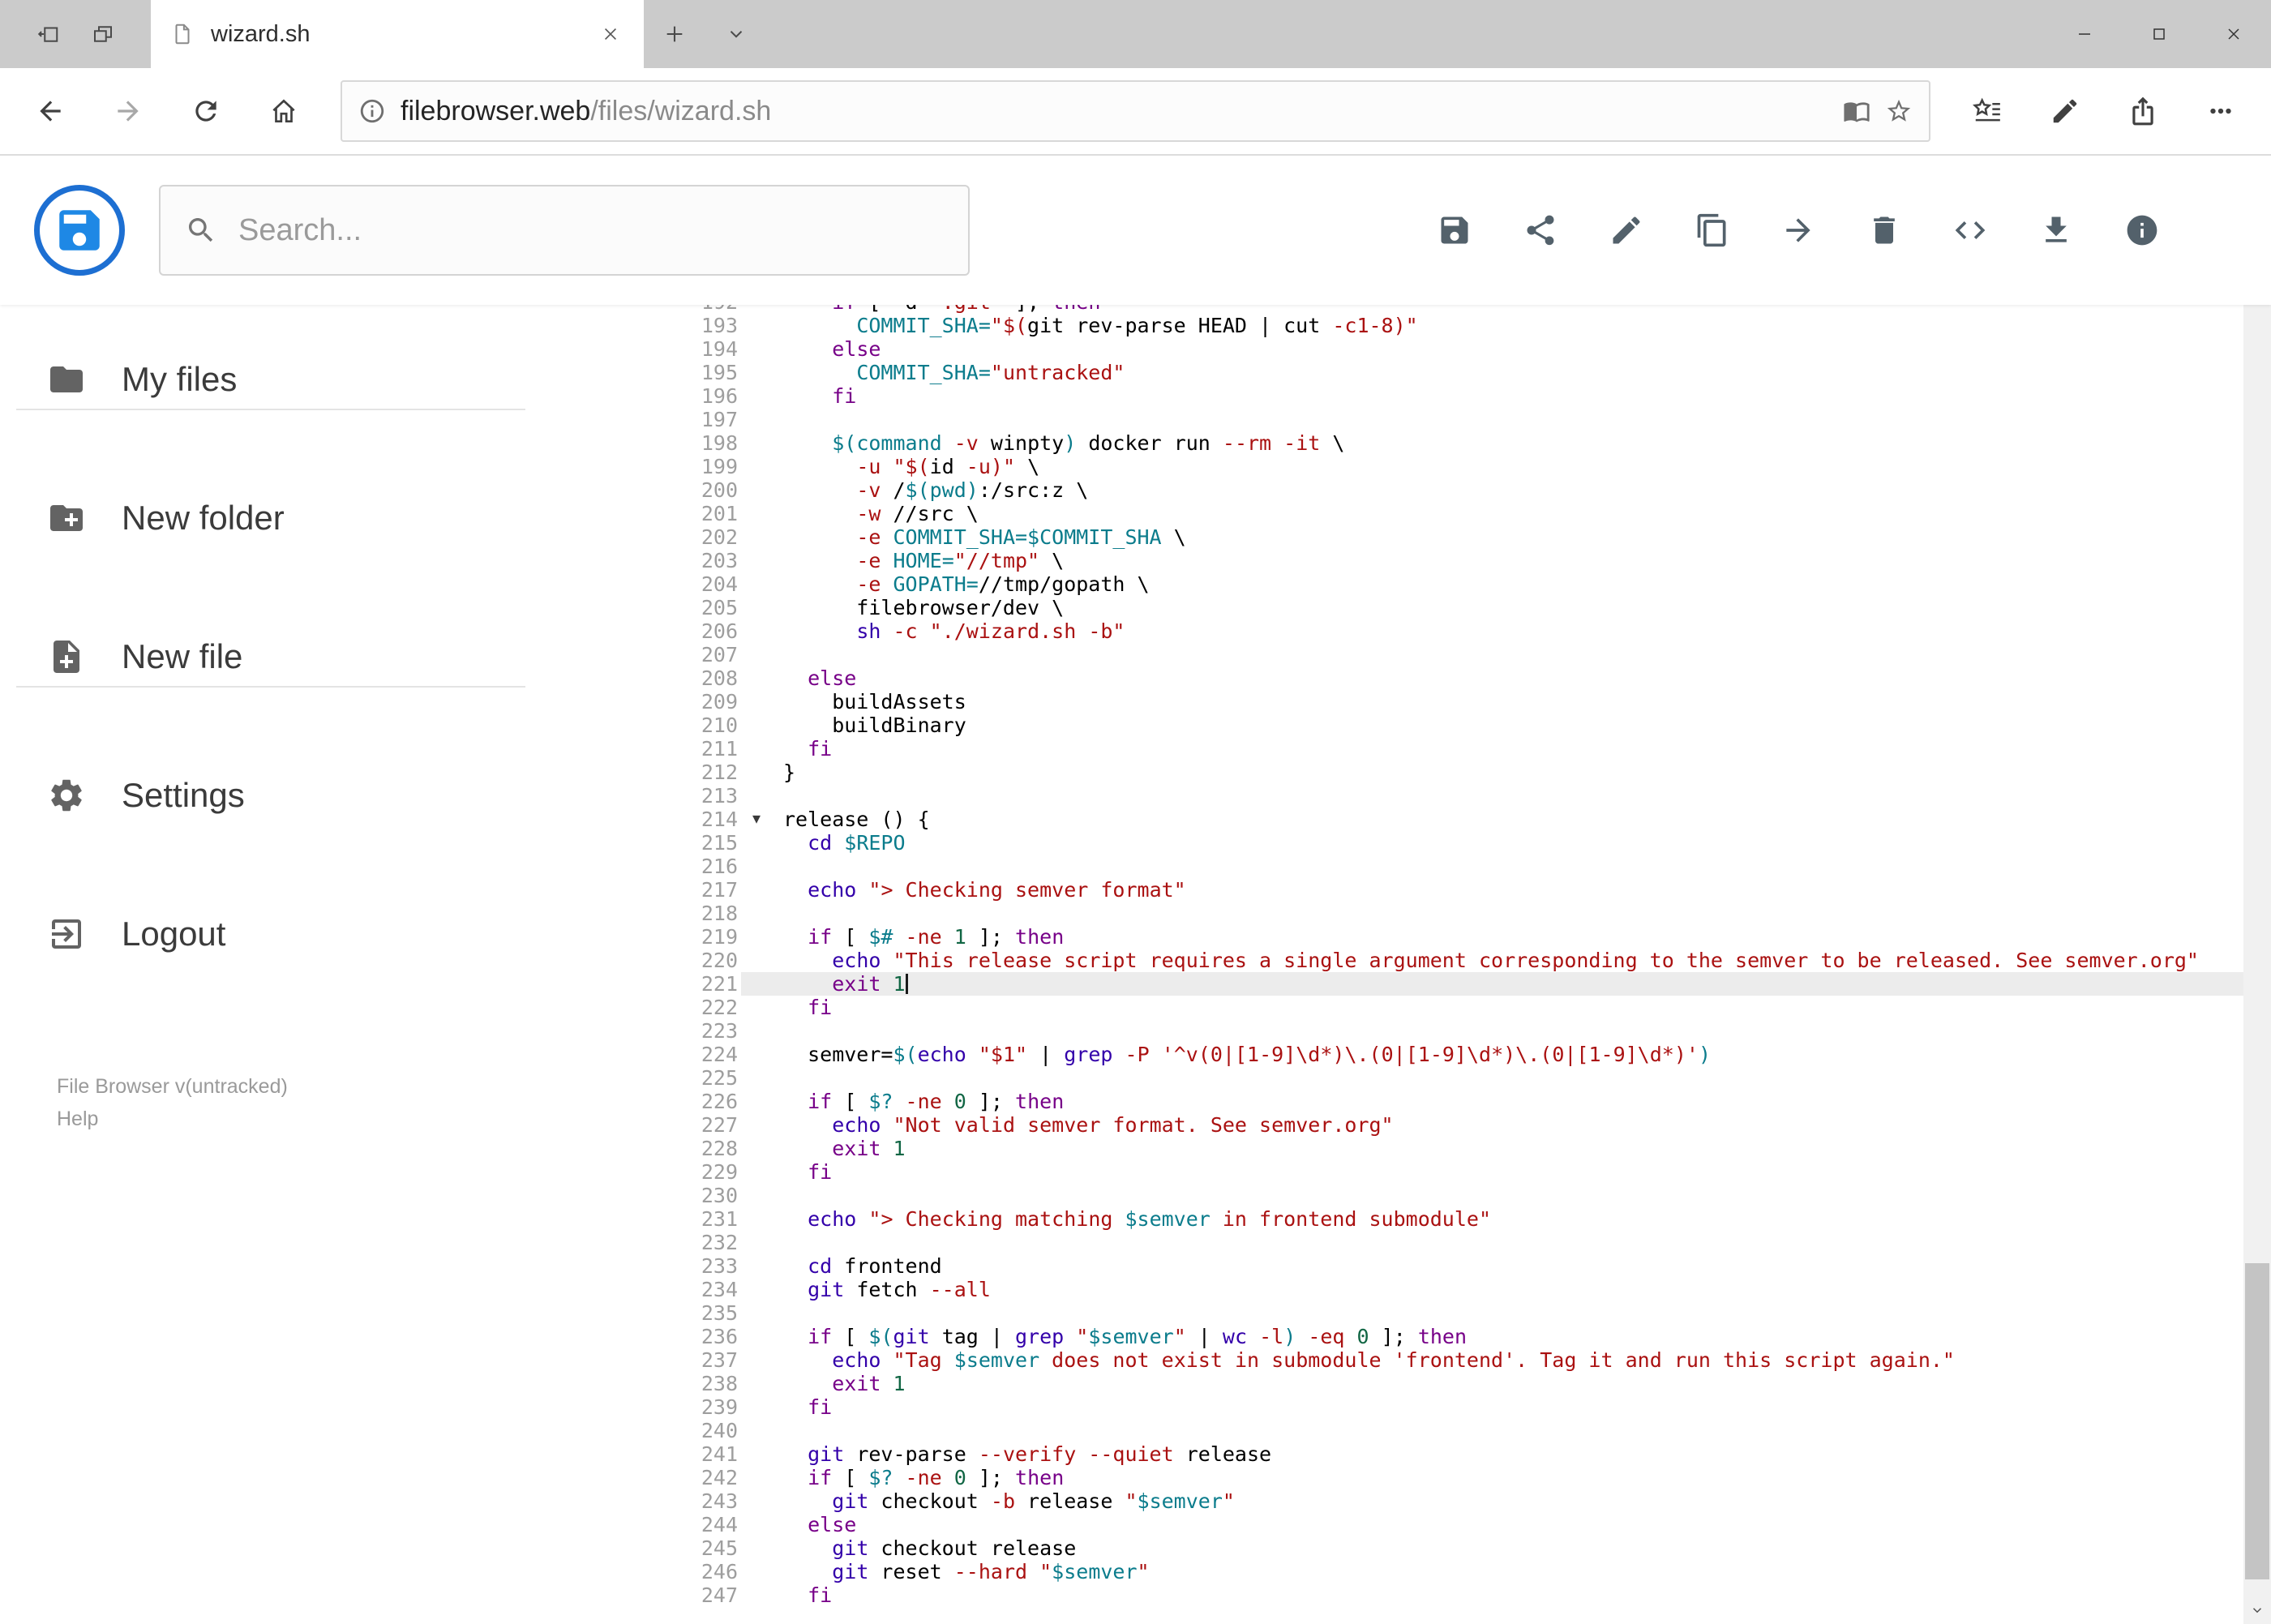  I want to click on code-line: 242 if [ $? -ne 0 ]; then, so click(1442, 1478).